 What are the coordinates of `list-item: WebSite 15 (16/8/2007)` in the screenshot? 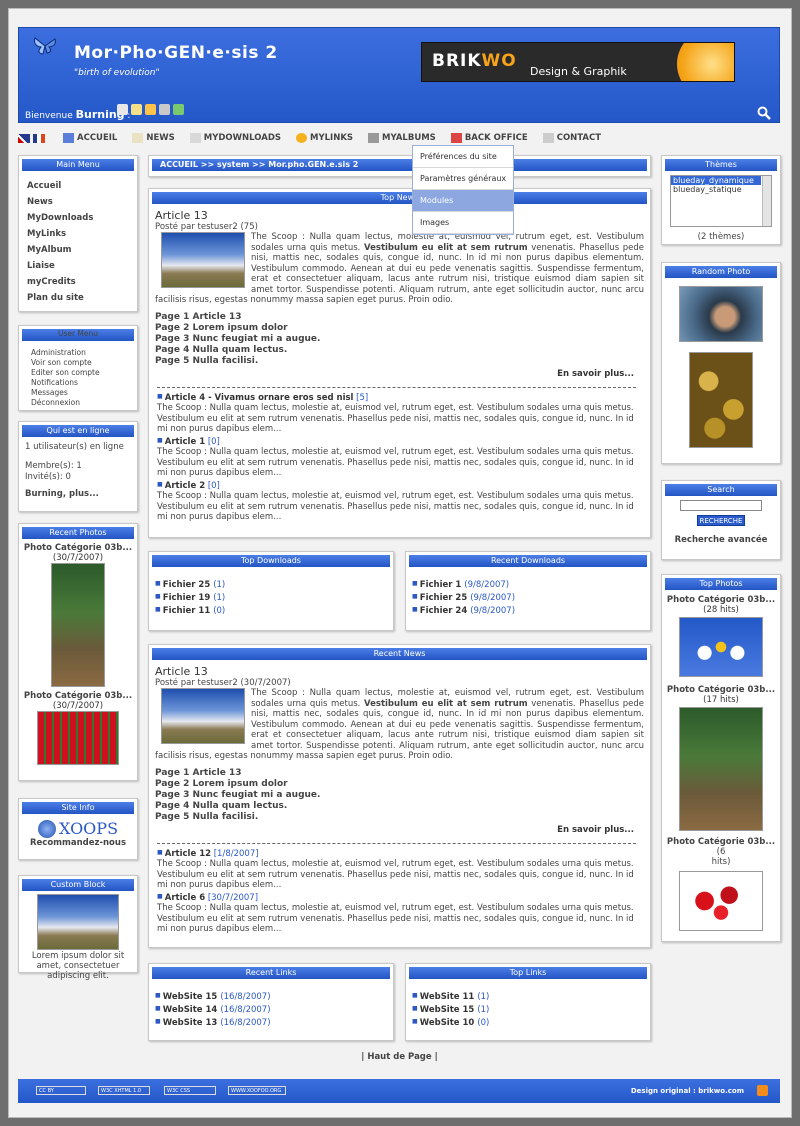 It's located at (271, 996).